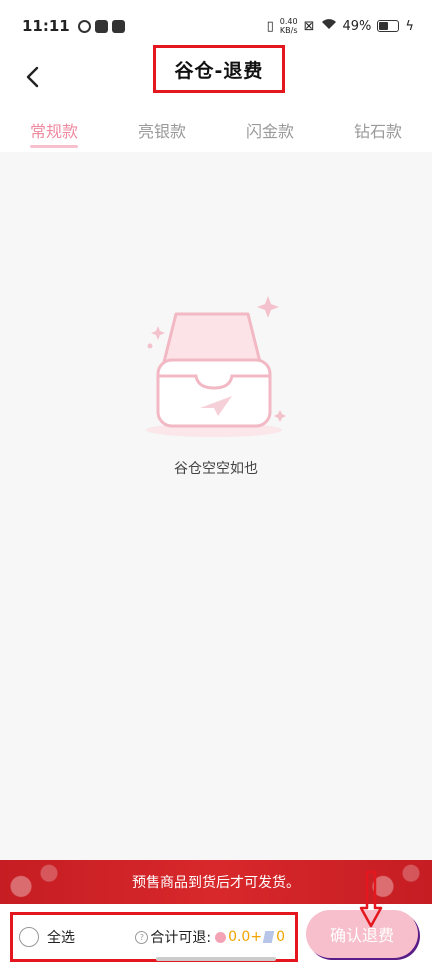 The image size is (432, 964). Describe the element at coordinates (268, 937) in the screenshot. I see `gem-icon` at that location.